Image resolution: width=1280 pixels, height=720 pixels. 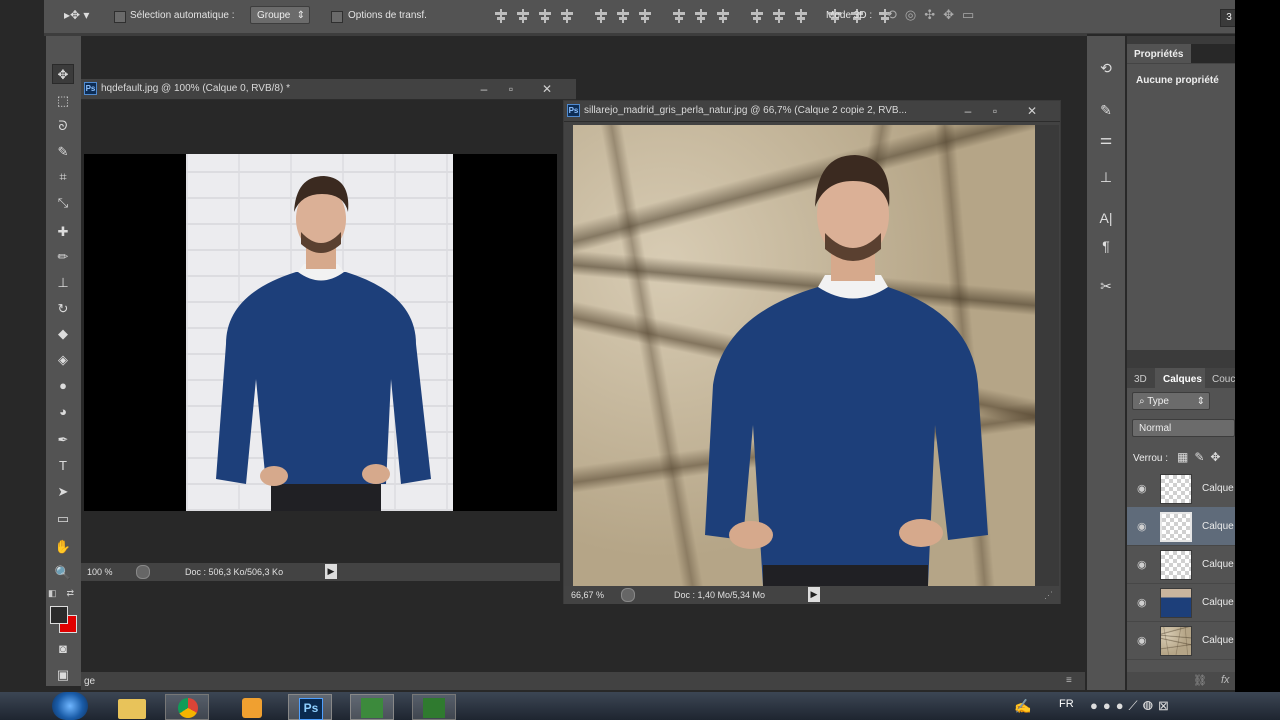 I want to click on lasso-tool-icon: ᘐ, so click(x=63, y=126).